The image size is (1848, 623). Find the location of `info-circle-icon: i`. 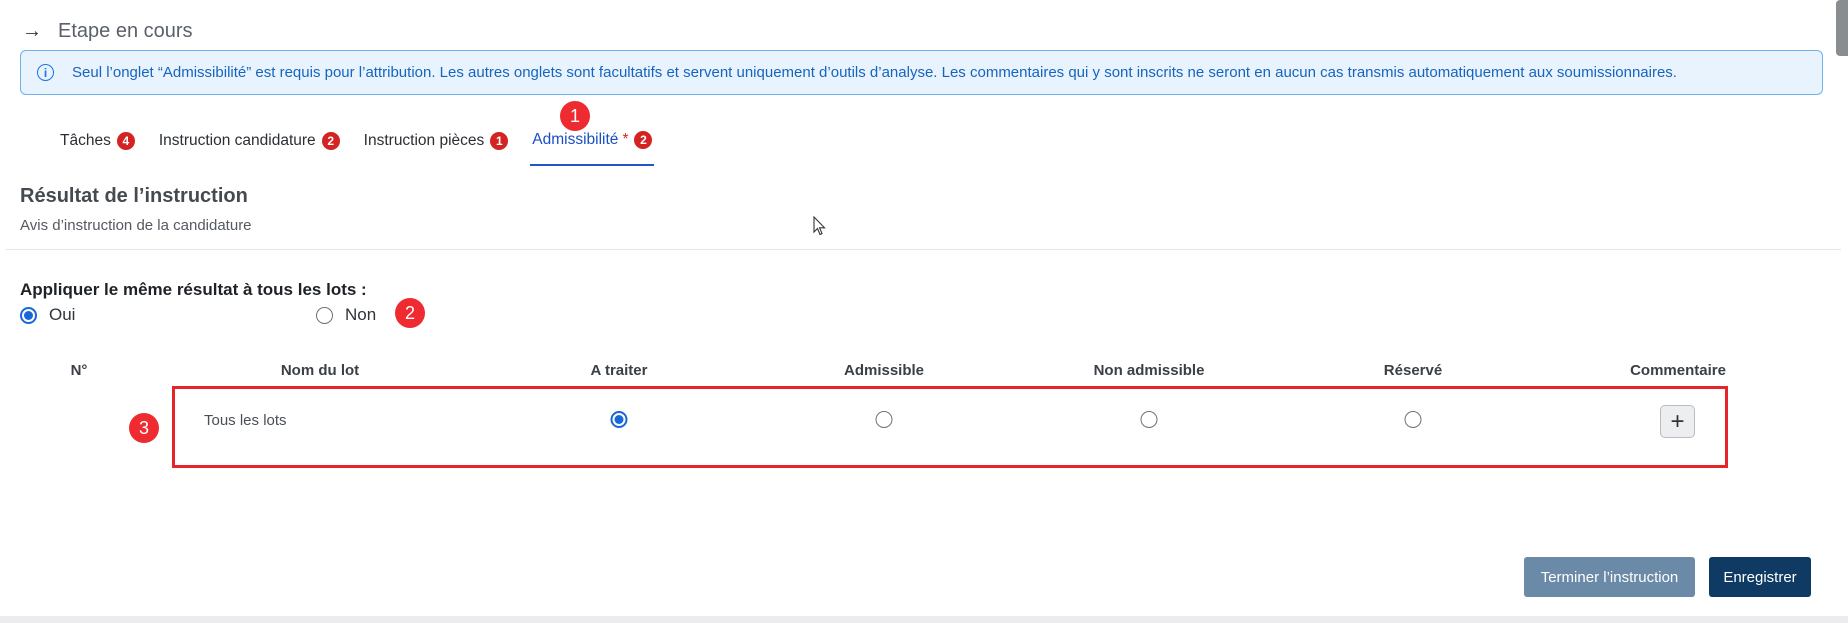

info-circle-icon: i is located at coordinates (45, 72).